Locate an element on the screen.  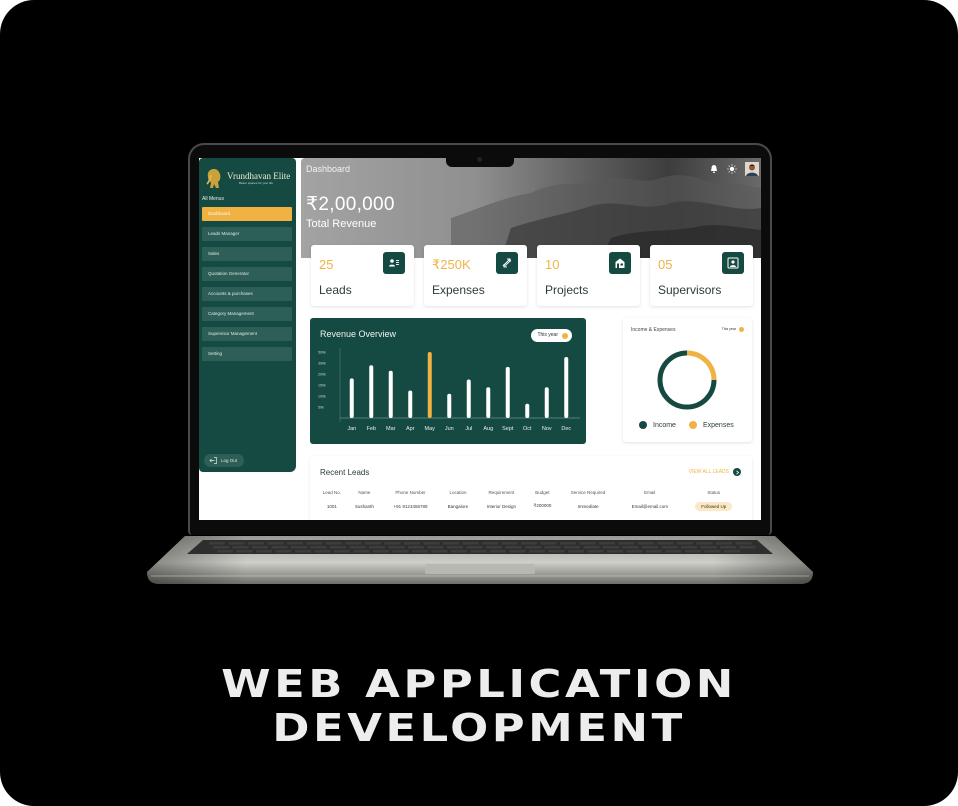
sun-icon is located at coordinates (732, 169).